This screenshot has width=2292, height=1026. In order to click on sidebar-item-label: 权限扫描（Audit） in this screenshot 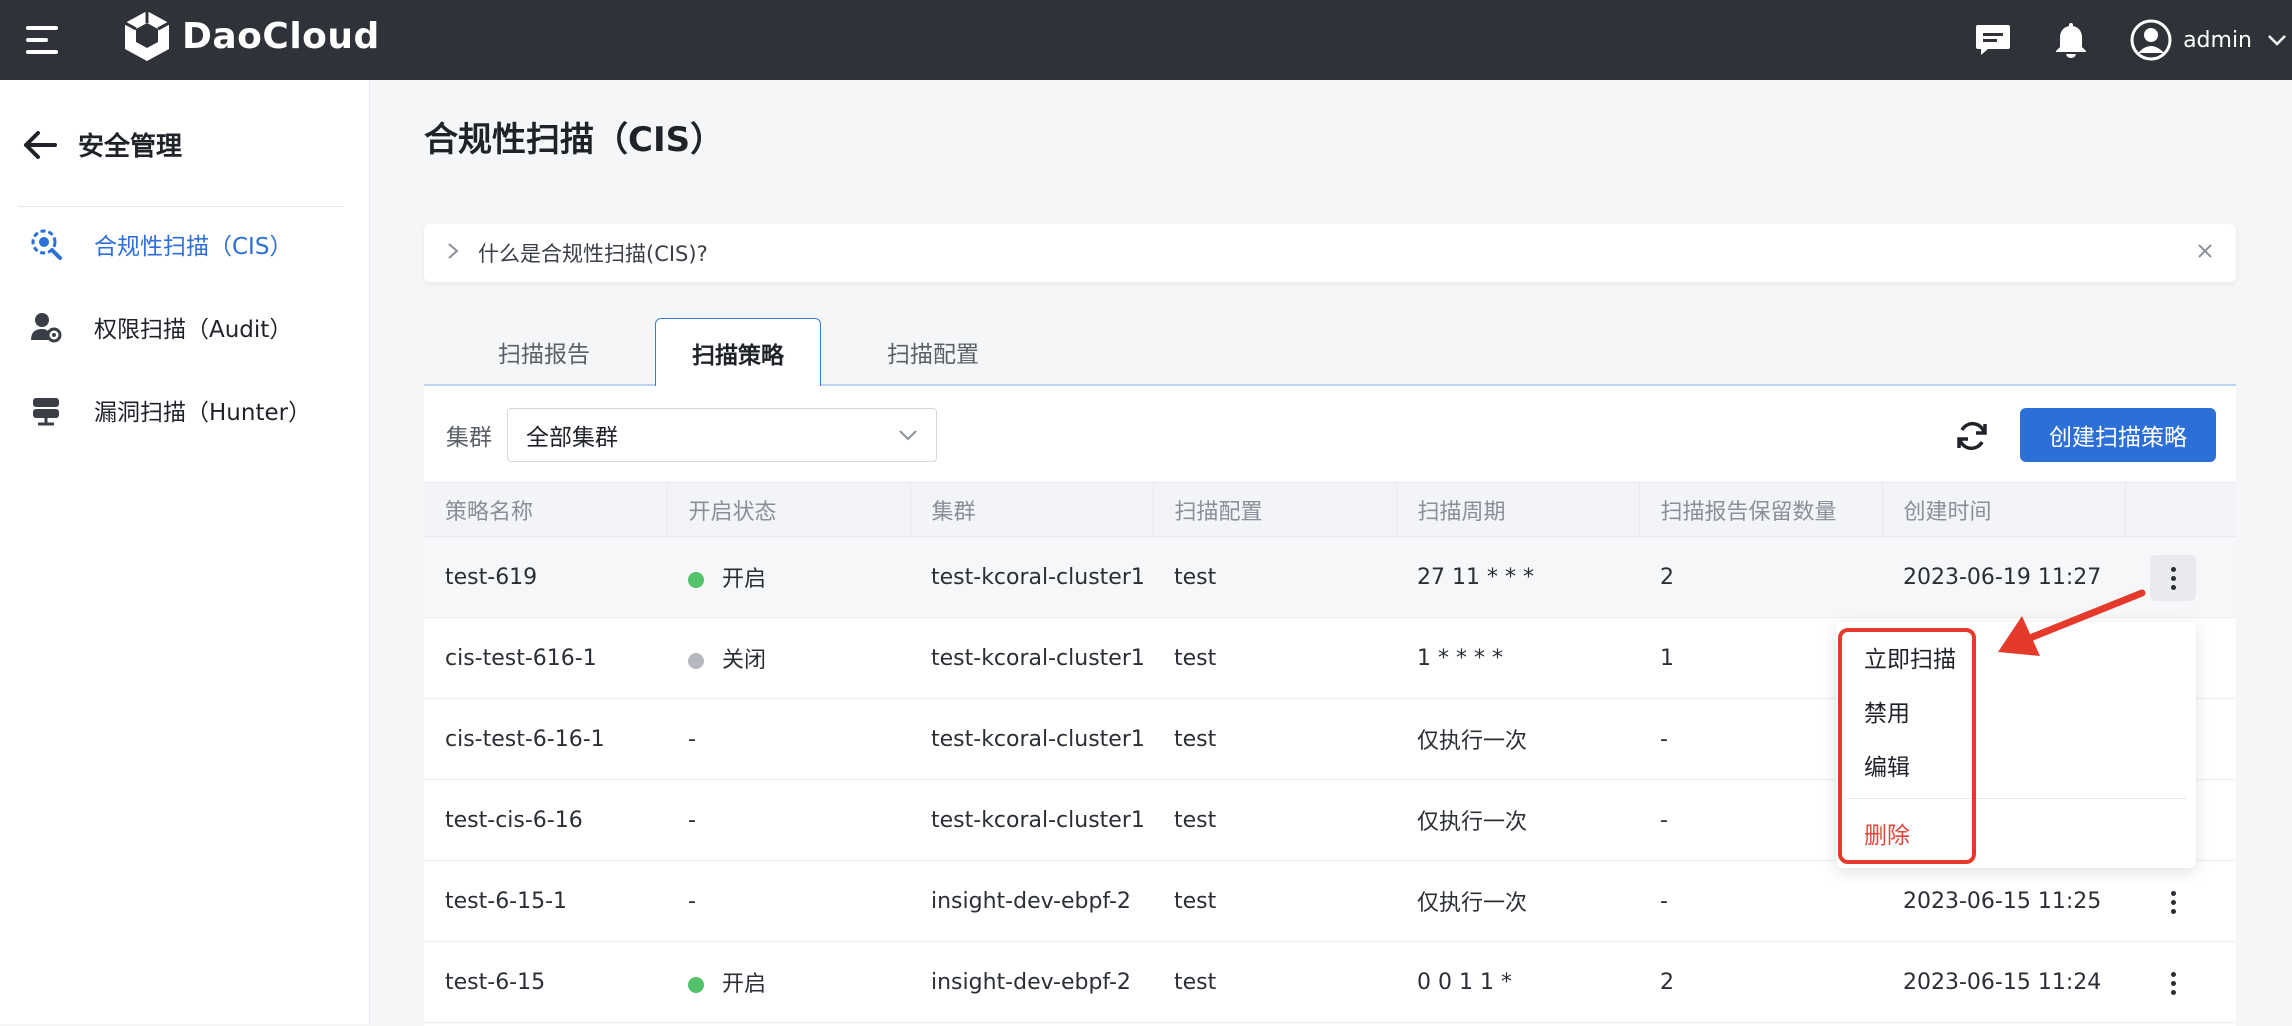, I will do `click(193, 330)`.